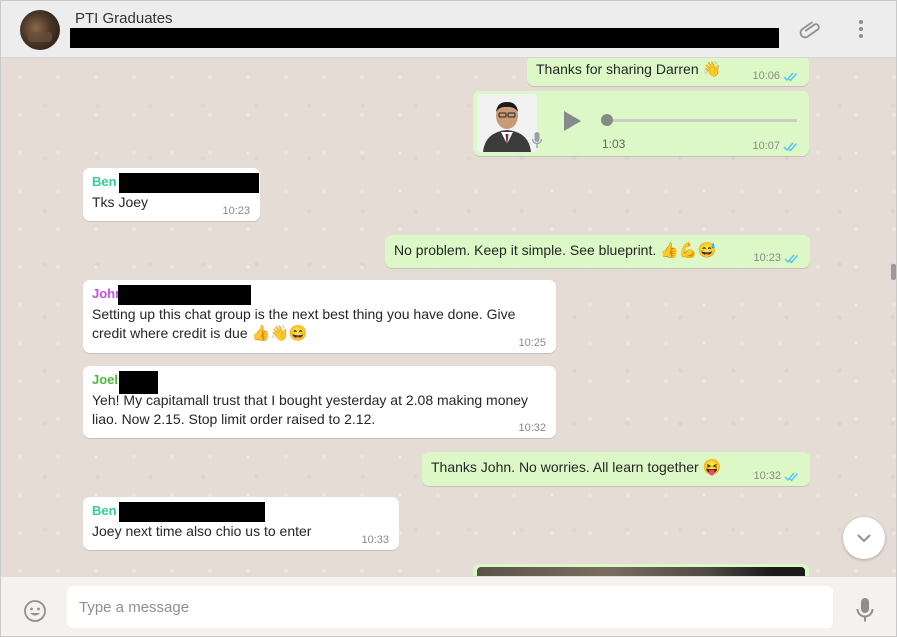 The width and height of the screenshot is (897, 637). I want to click on message-text: Thanks for sharing Darren, so click(617, 69).